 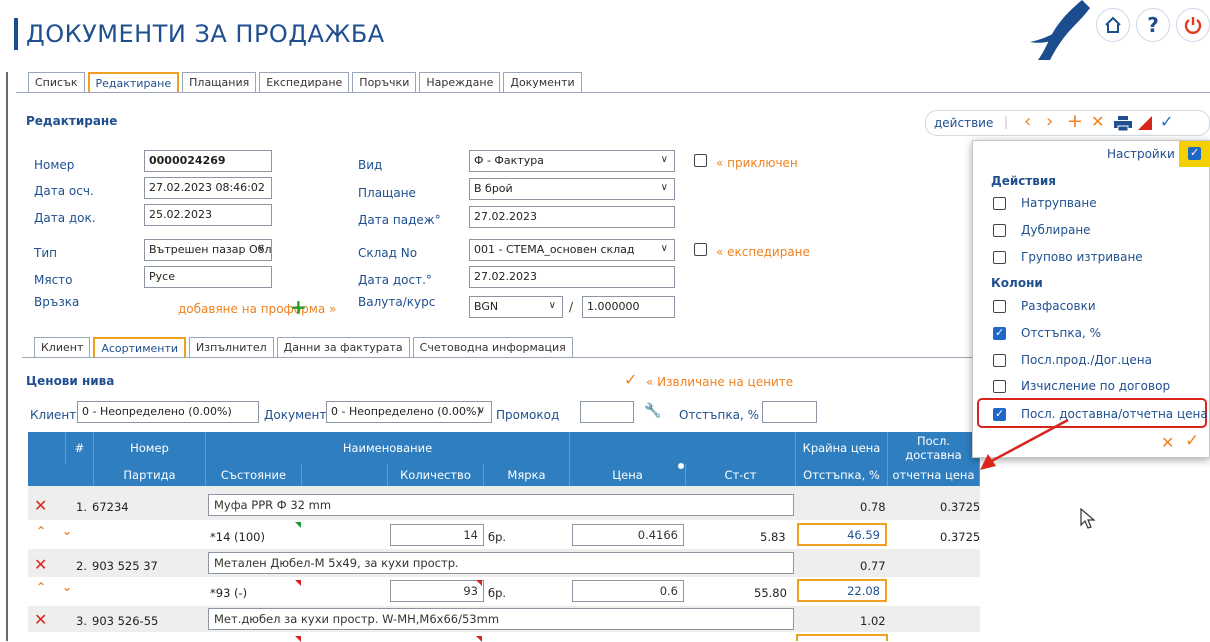 I want to click on extract-prices-check-icon: ✓, so click(x=630, y=379).